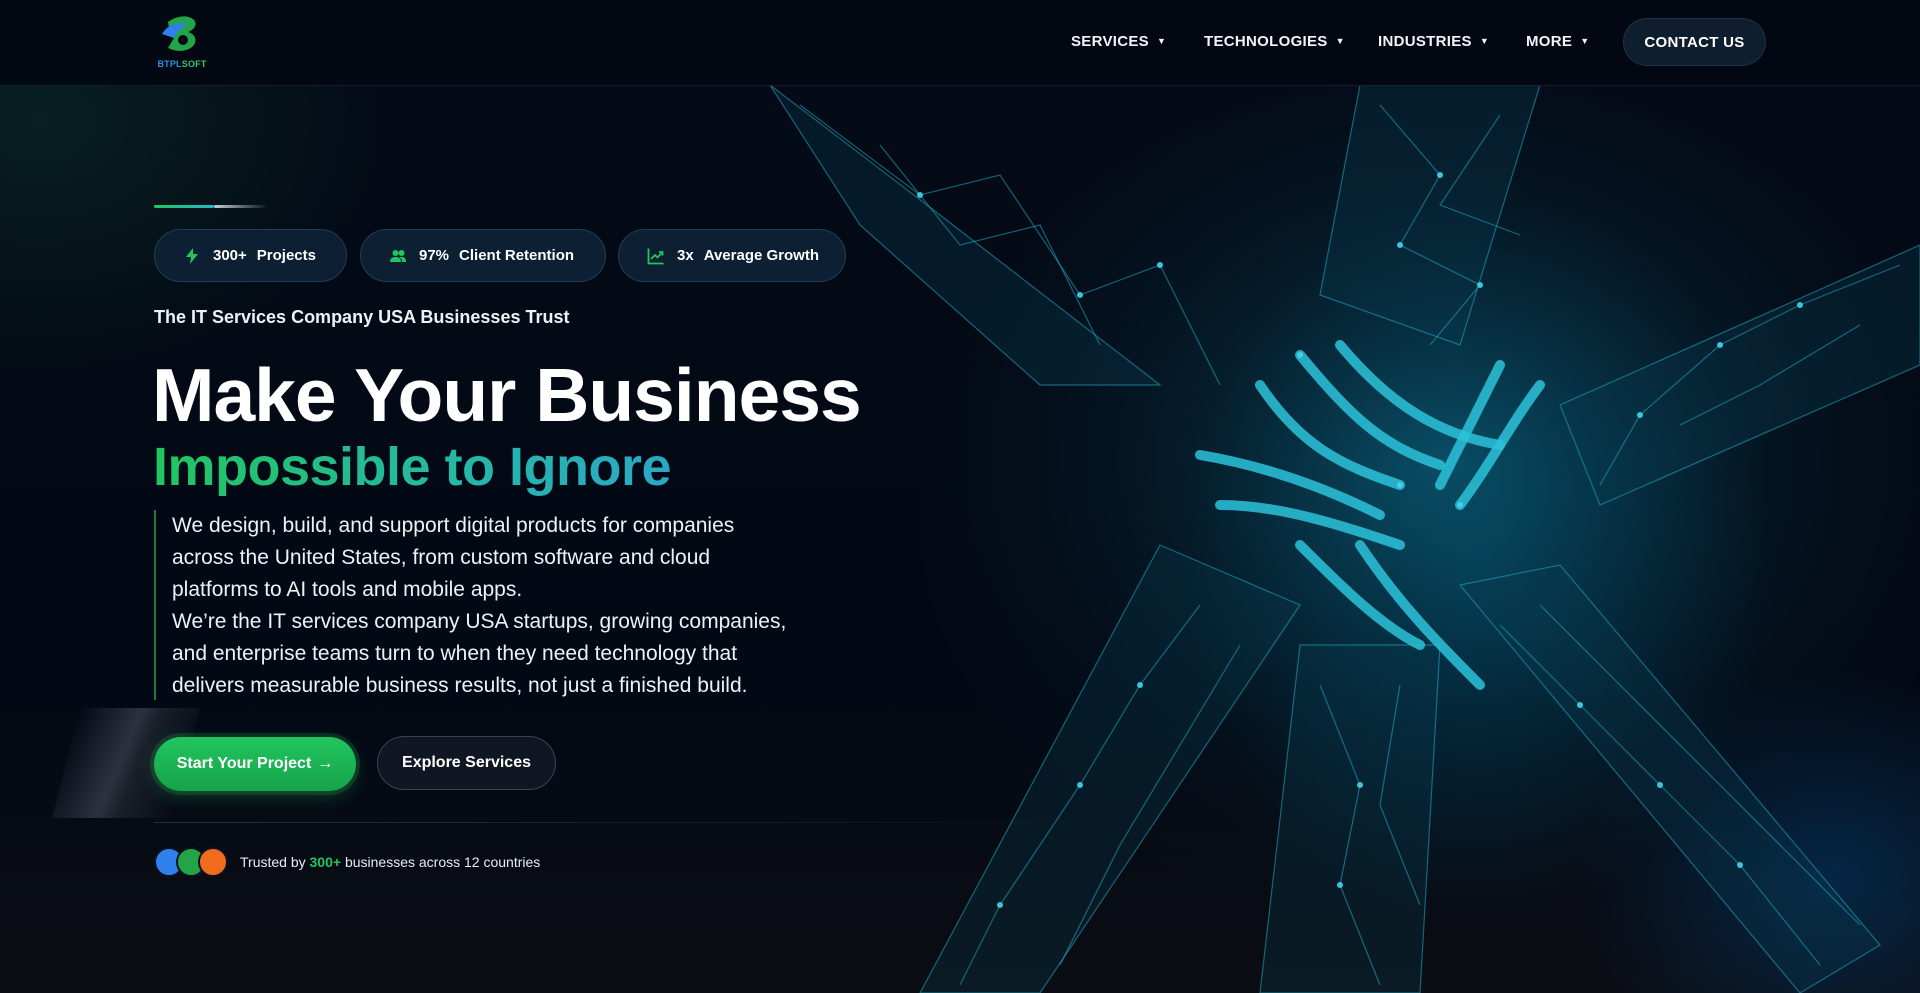 The image size is (1920, 993). What do you see at coordinates (412, 467) in the screenshot?
I see `hero-headline-highlight: Impossible to Ignore` at bounding box center [412, 467].